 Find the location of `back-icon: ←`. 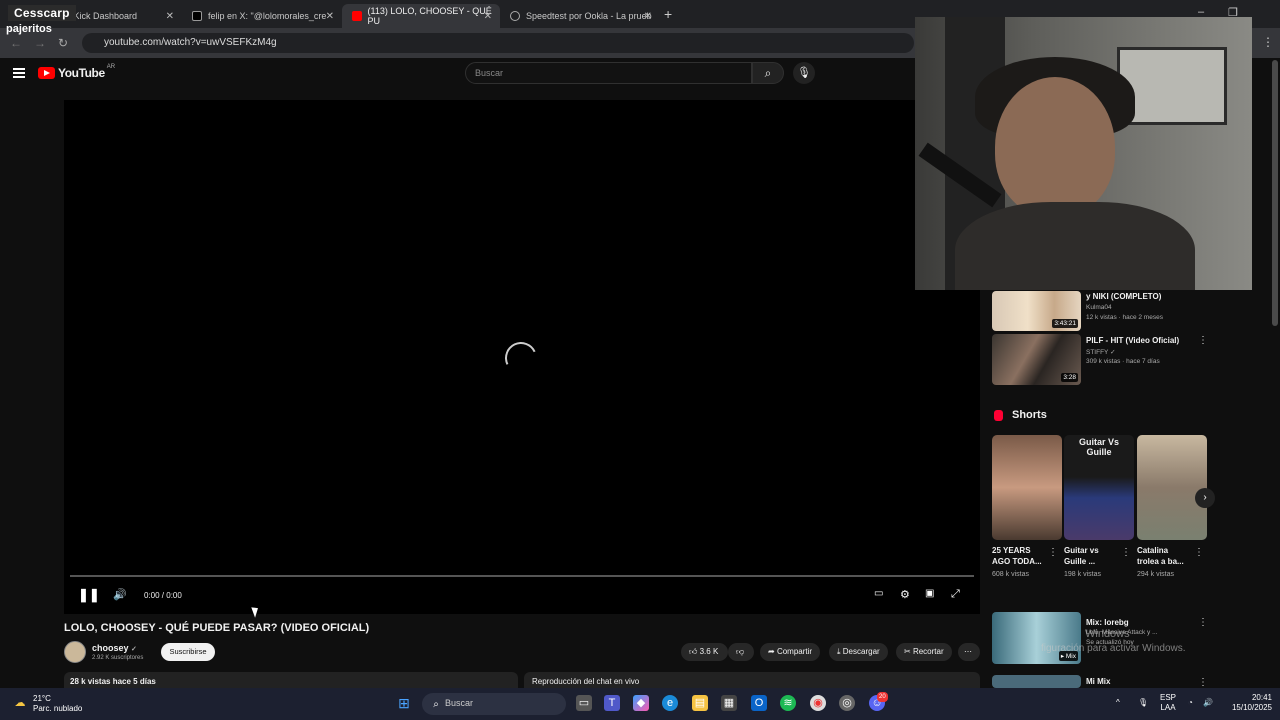

back-icon: ← is located at coordinates (16, 43).